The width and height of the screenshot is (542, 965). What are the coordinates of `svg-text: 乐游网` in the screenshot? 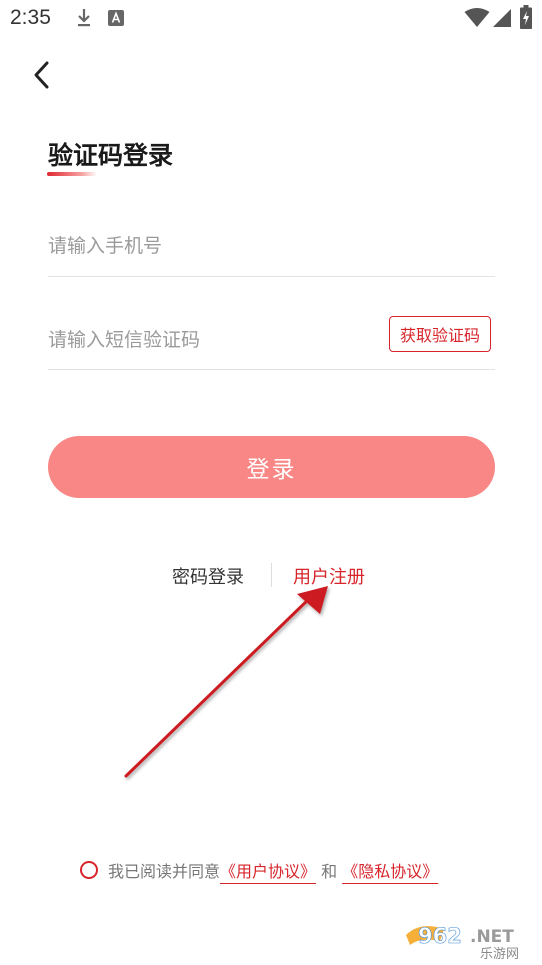 It's located at (499, 954).